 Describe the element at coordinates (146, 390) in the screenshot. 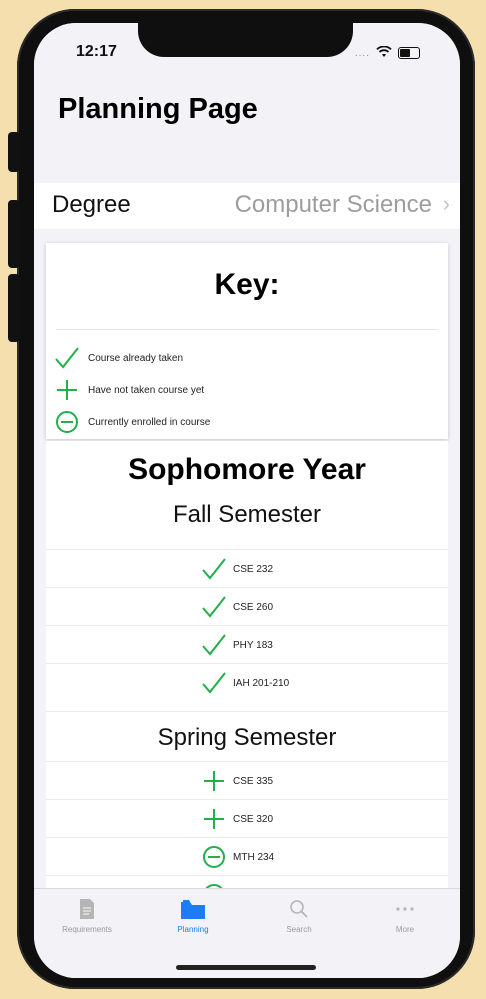

I see `key-item-label: Have not taken course yet` at that location.